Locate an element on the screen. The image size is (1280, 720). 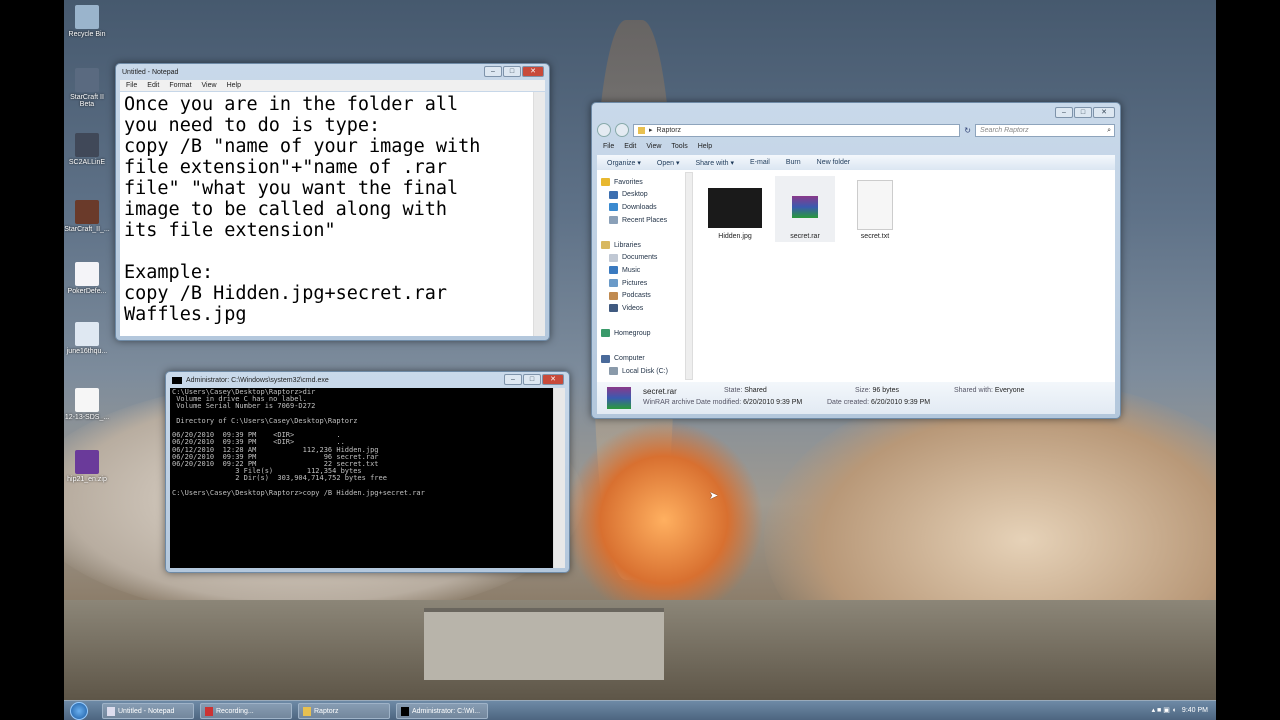
taskbar-button: Untitled - Notepad is located at coordinates (148, 711).